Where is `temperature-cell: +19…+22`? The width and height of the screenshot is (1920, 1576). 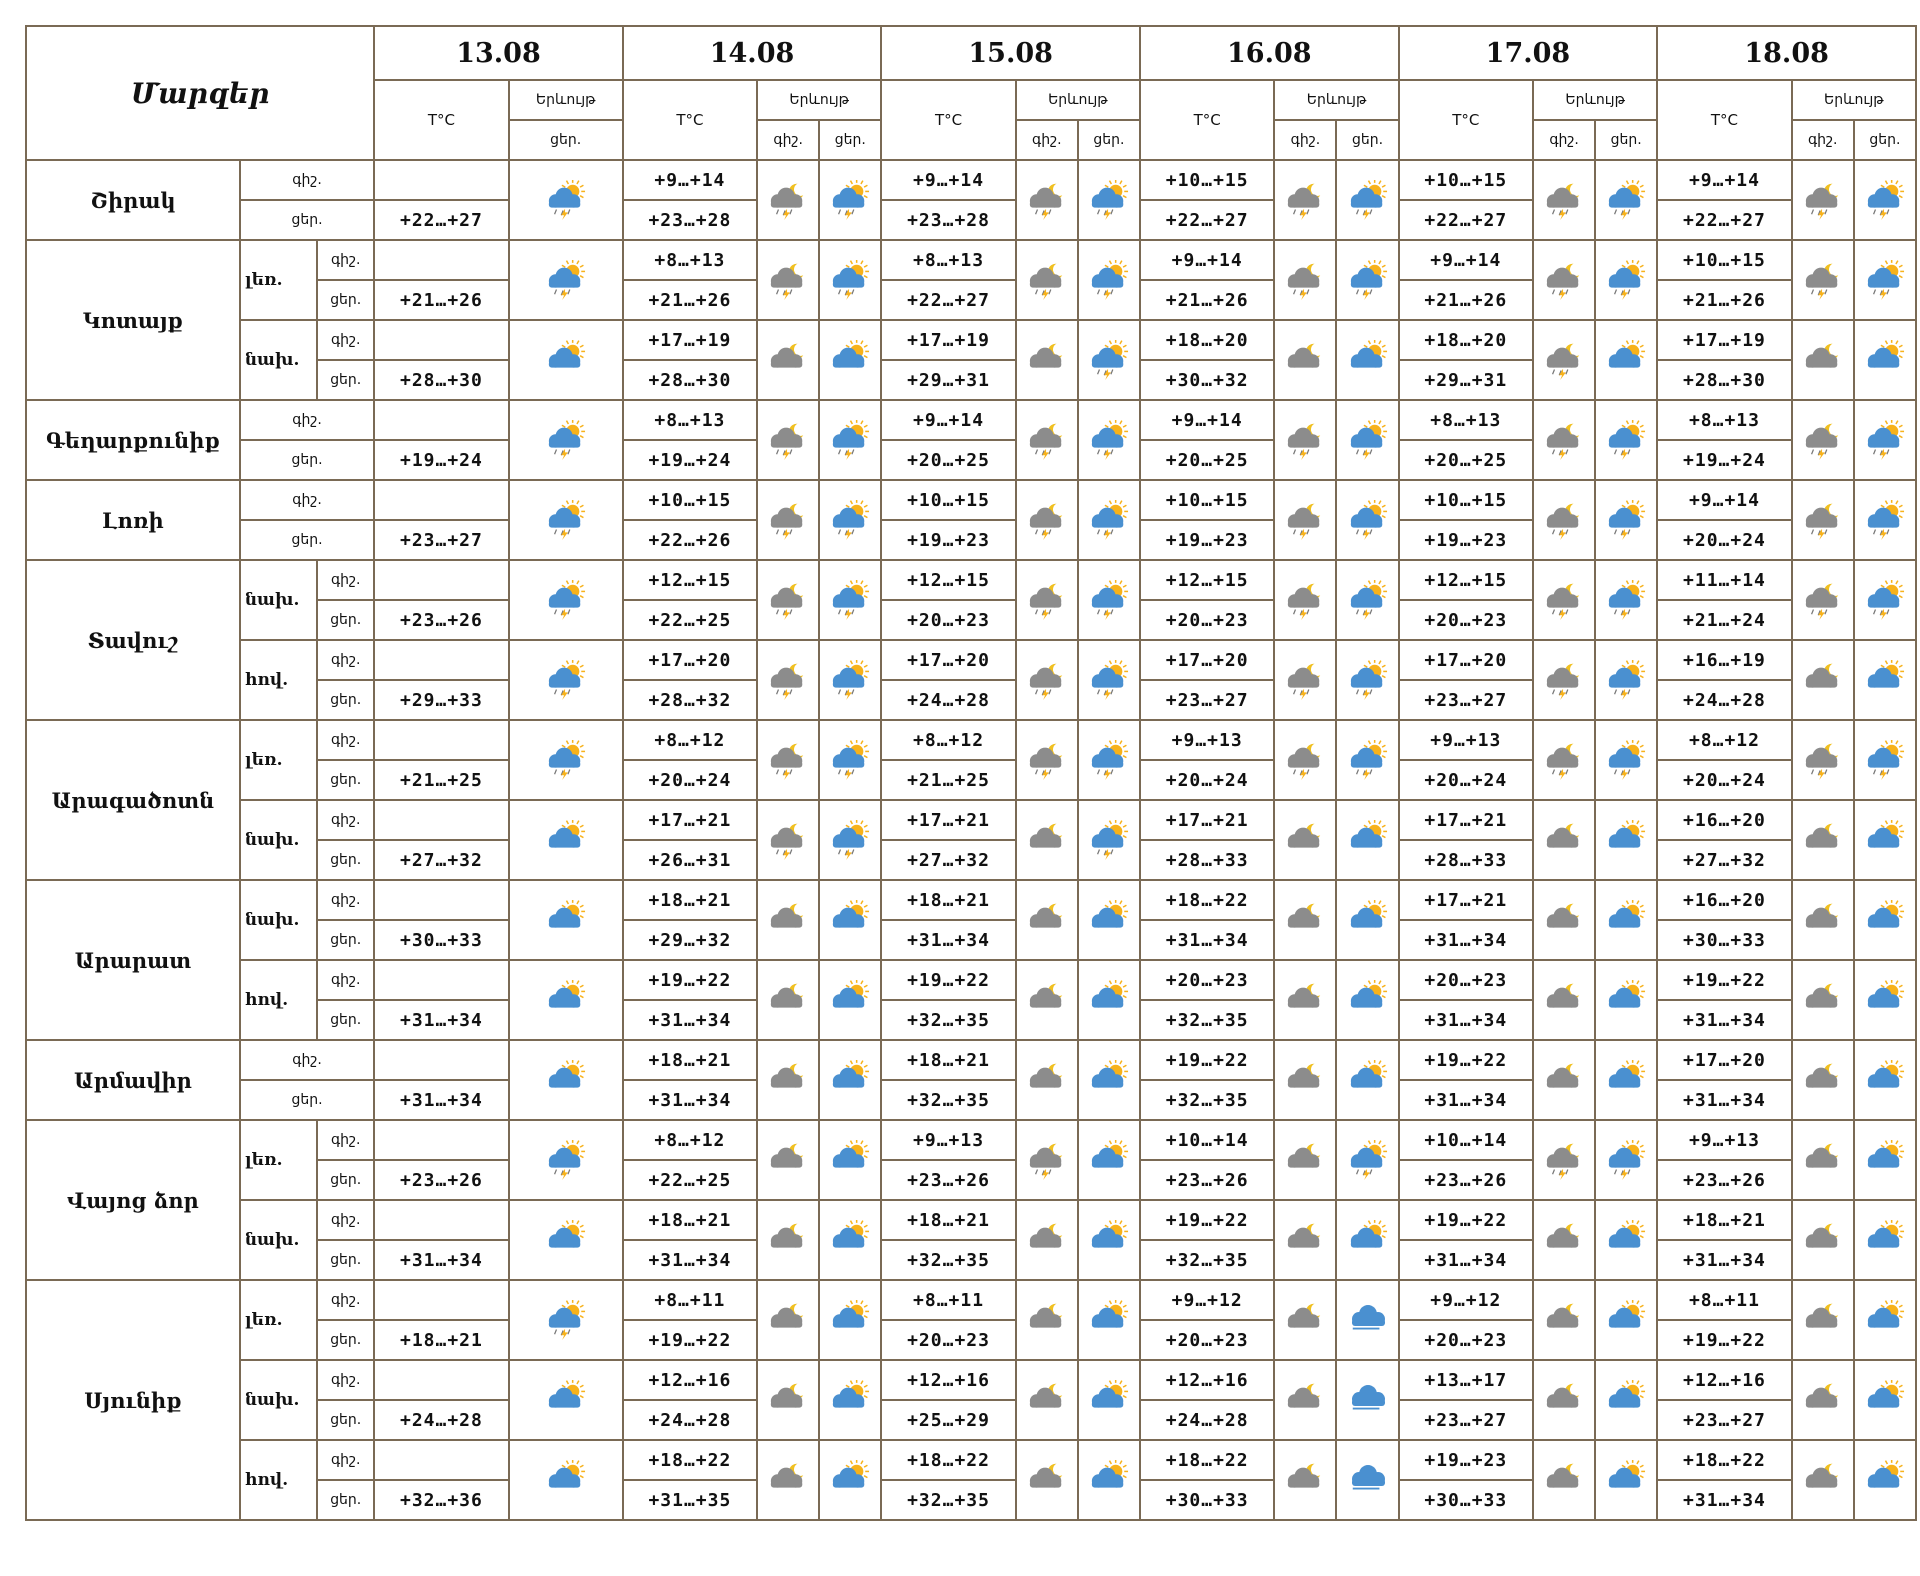
temperature-cell: +19…+22 is located at coordinates (1724, 1340).